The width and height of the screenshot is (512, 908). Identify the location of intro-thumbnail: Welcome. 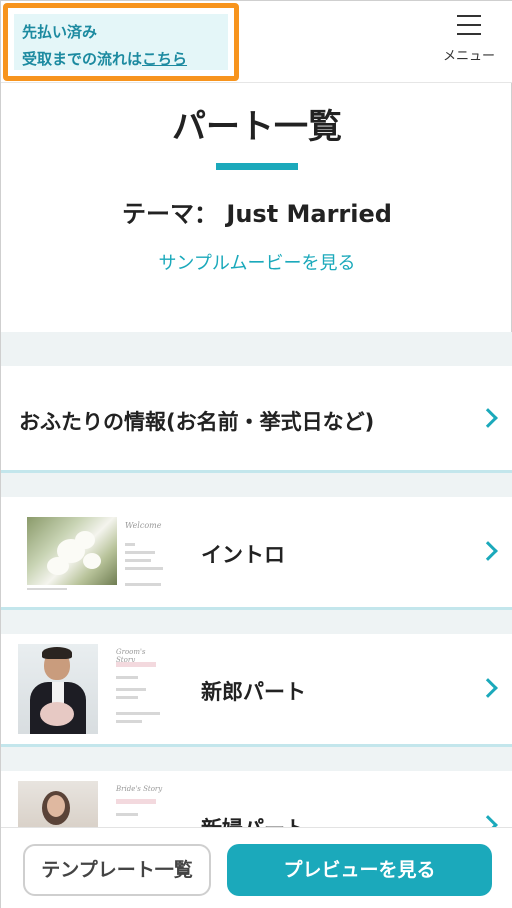
(97, 556).